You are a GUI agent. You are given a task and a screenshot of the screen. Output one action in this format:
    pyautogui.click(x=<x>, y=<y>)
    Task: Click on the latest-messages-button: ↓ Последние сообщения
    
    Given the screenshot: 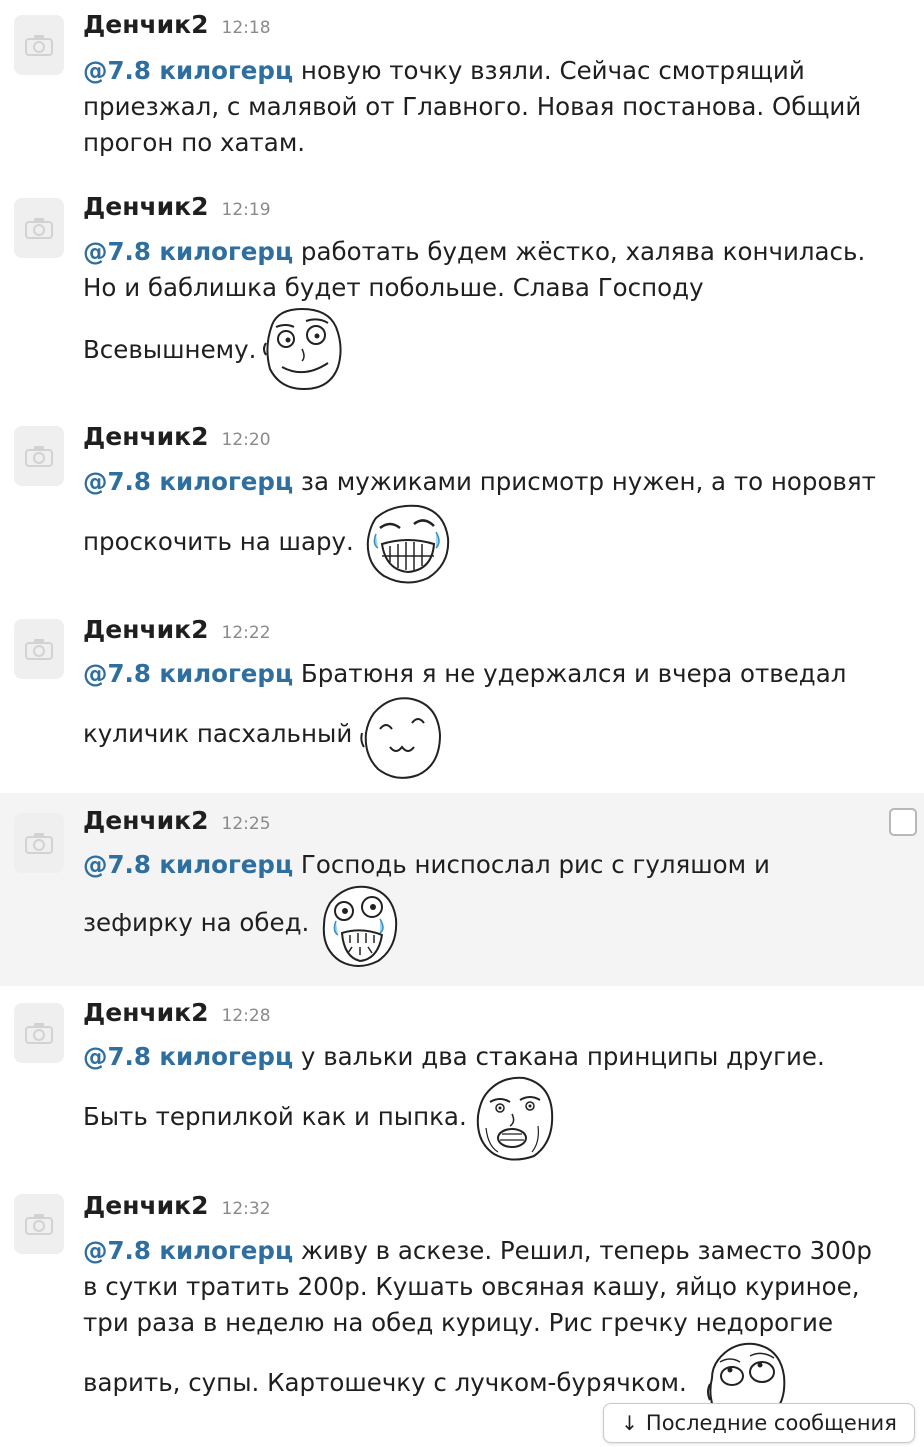 What is the action you would take?
    pyautogui.click(x=759, y=1423)
    